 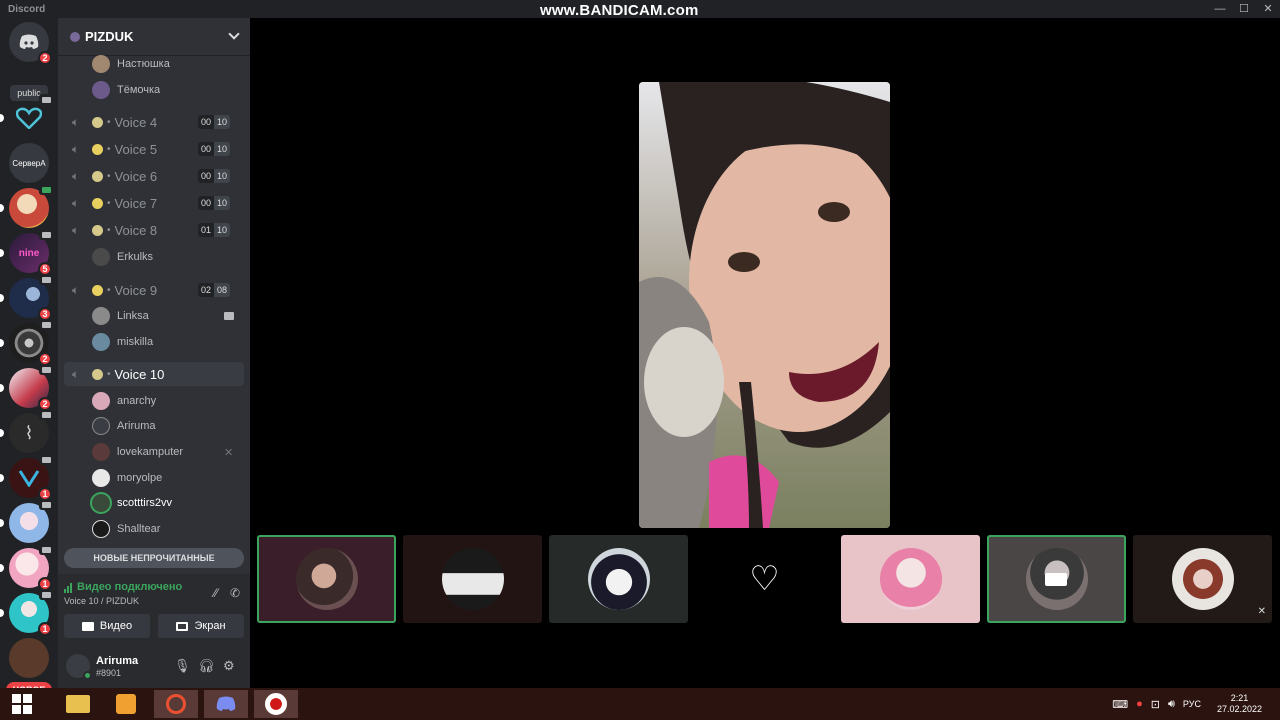 What do you see at coordinates (124, 426) in the screenshot?
I see `voice-user: Ariruma` at bounding box center [124, 426].